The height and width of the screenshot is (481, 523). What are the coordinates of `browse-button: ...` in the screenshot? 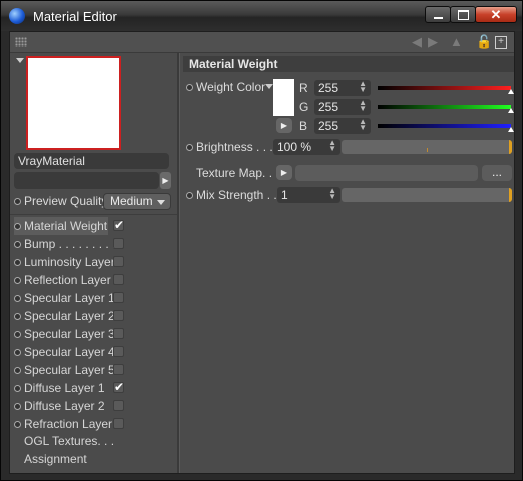 It's located at (497, 173).